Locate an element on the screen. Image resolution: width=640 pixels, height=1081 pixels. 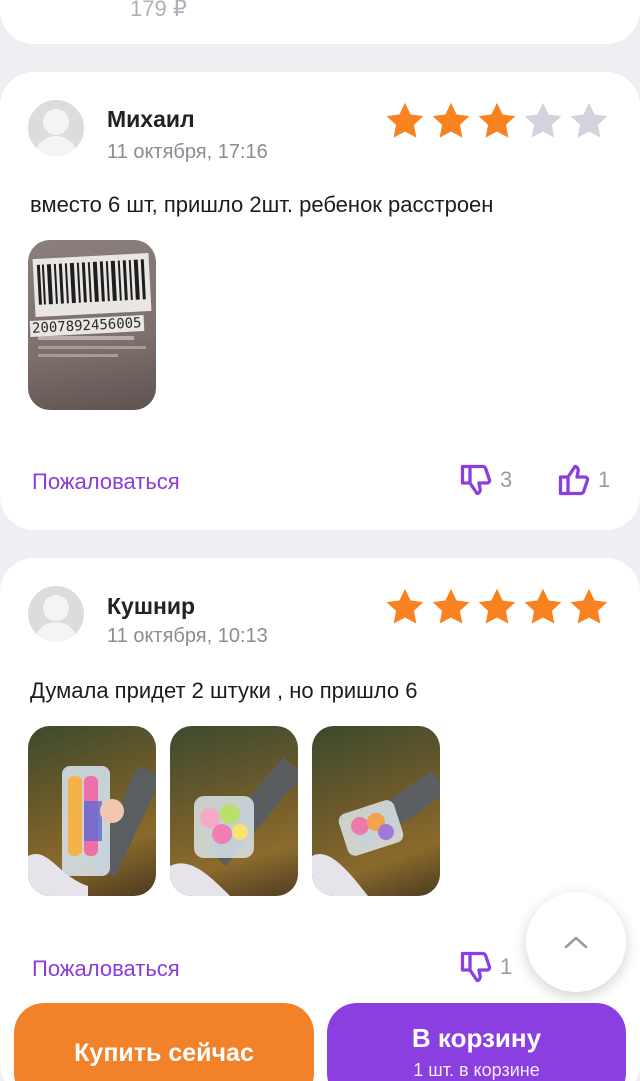
review-date: 11 октября, 17:16 is located at coordinates (187, 152).